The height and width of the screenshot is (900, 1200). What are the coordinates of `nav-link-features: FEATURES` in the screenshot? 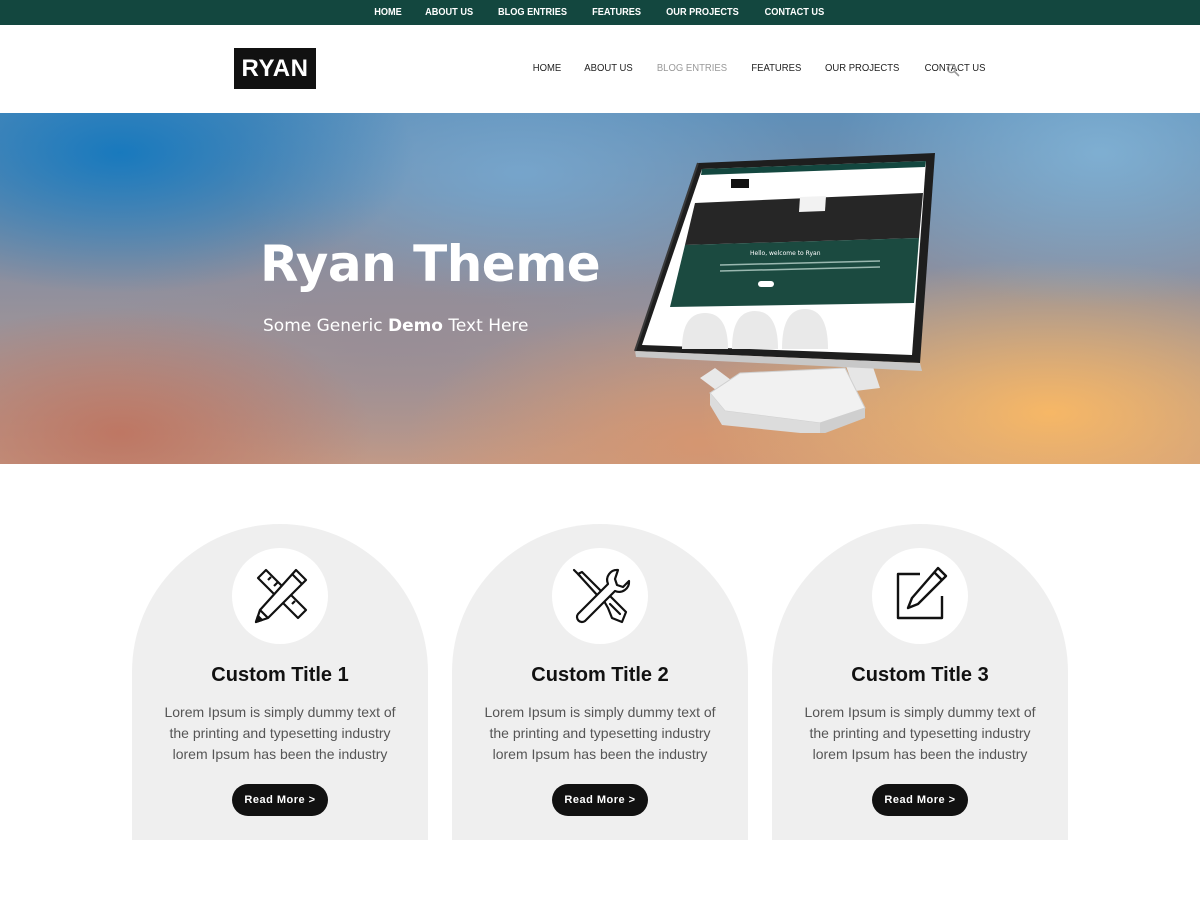 It's located at (776, 68).